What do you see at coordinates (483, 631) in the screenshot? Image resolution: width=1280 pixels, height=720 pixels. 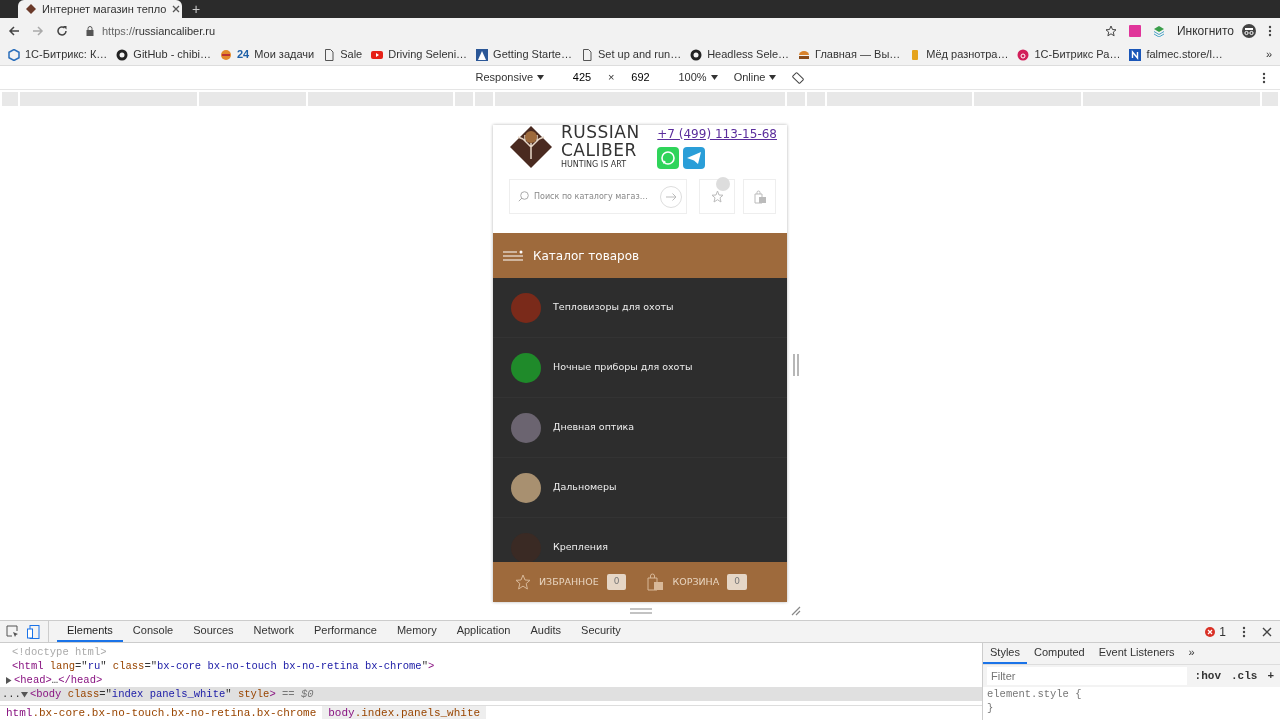 I see `devtools-tab: Application` at bounding box center [483, 631].